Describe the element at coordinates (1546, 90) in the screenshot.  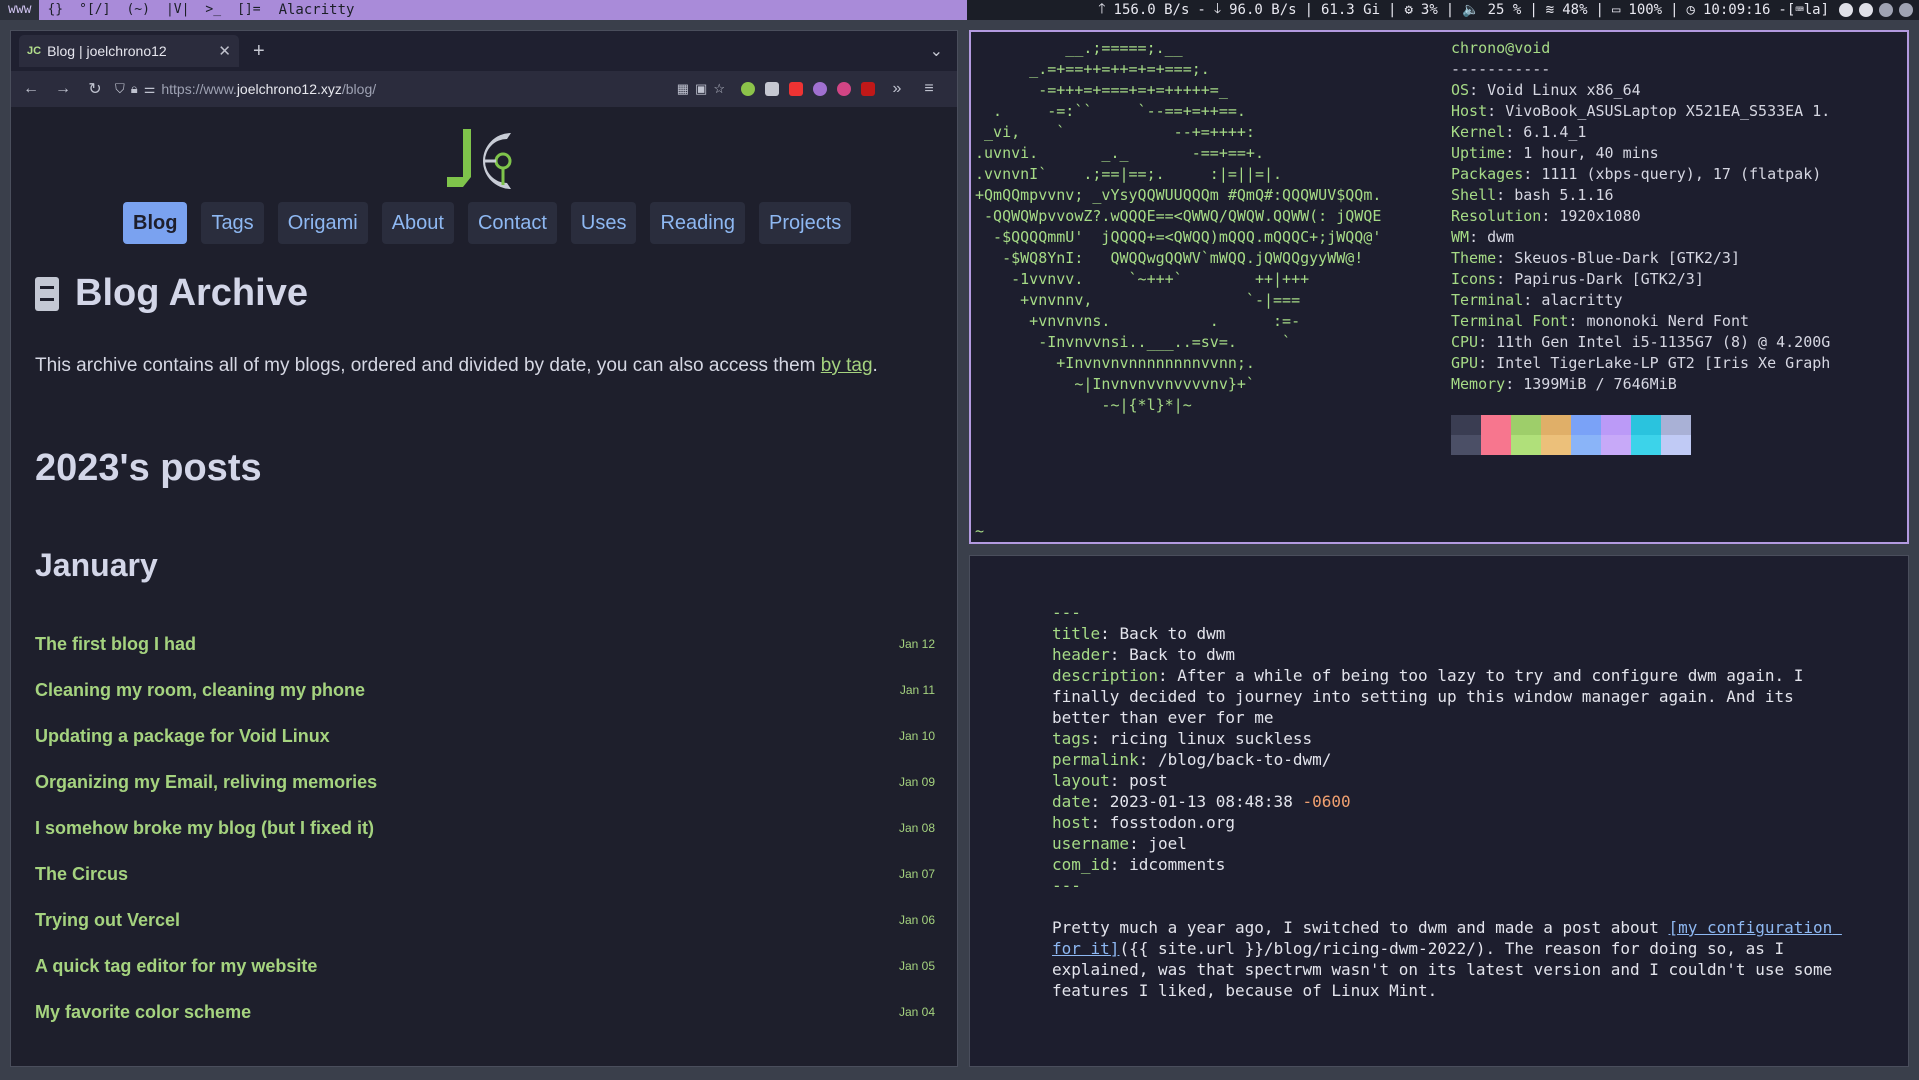
I see `info-line: OS: Void Linux x86_64` at that location.